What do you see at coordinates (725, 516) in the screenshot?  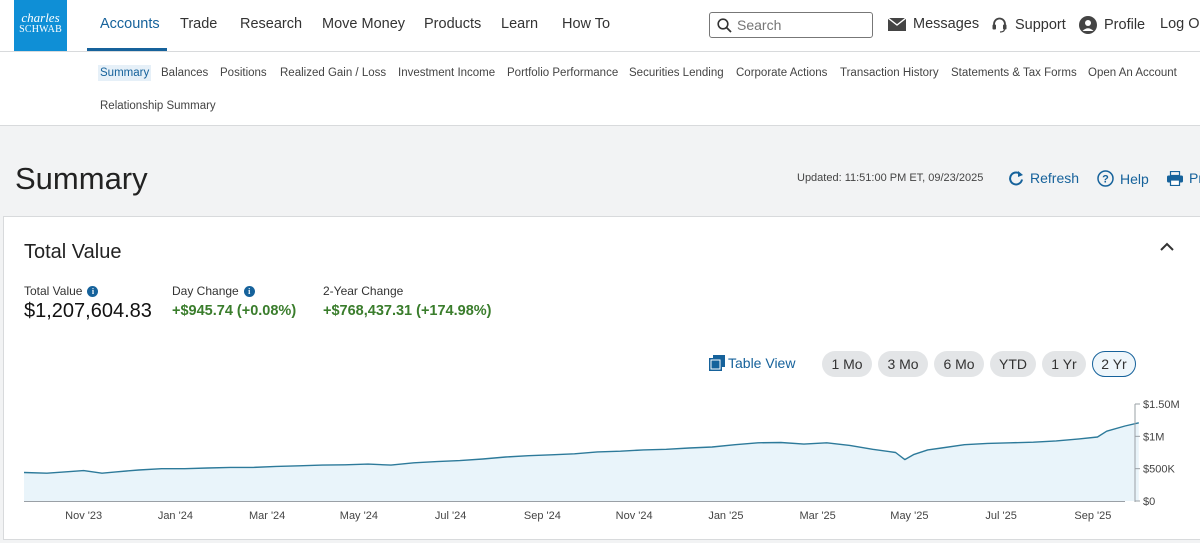 I see `x-tick-label: Jan '25` at bounding box center [725, 516].